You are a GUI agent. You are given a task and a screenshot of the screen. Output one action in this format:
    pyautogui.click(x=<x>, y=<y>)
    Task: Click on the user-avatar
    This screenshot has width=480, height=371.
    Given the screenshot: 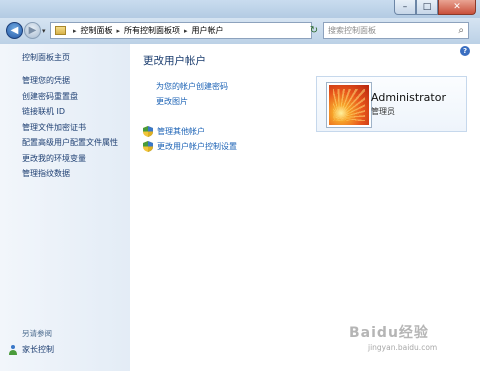 What is the action you would take?
    pyautogui.click(x=349, y=105)
    